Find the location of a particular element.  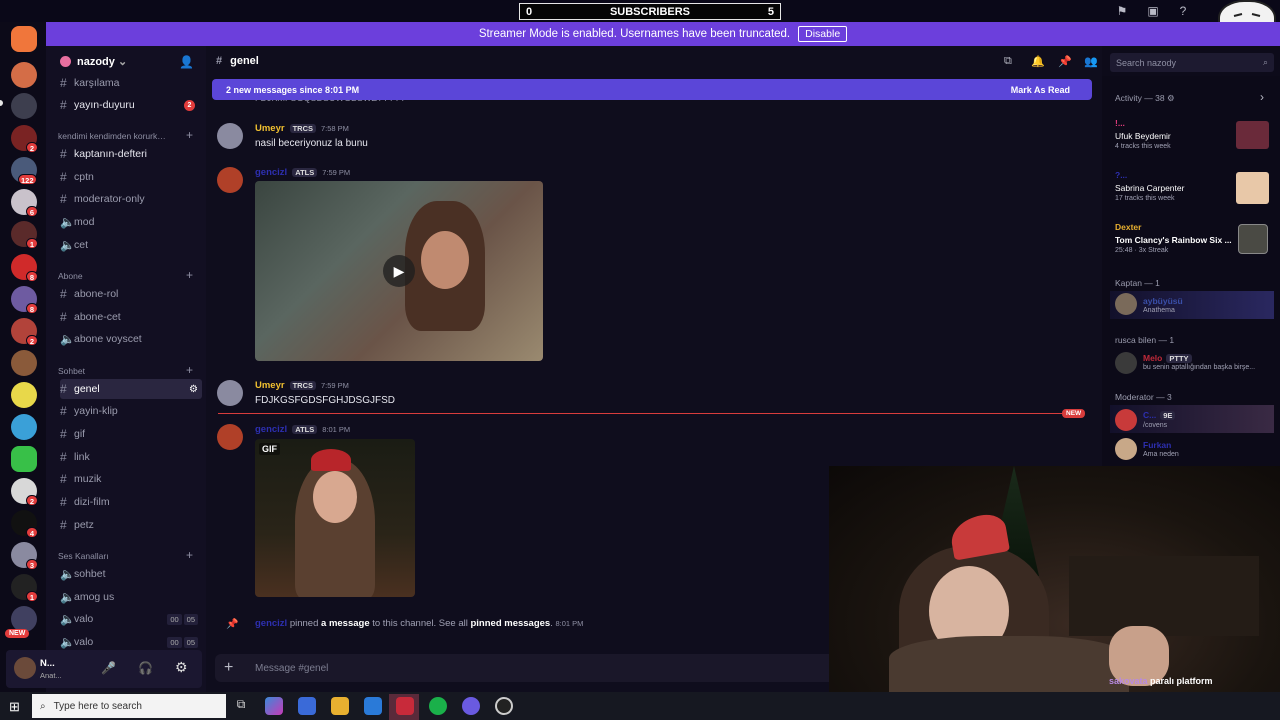

chevron-down-icon: ⌄ is located at coordinates (122, 62).